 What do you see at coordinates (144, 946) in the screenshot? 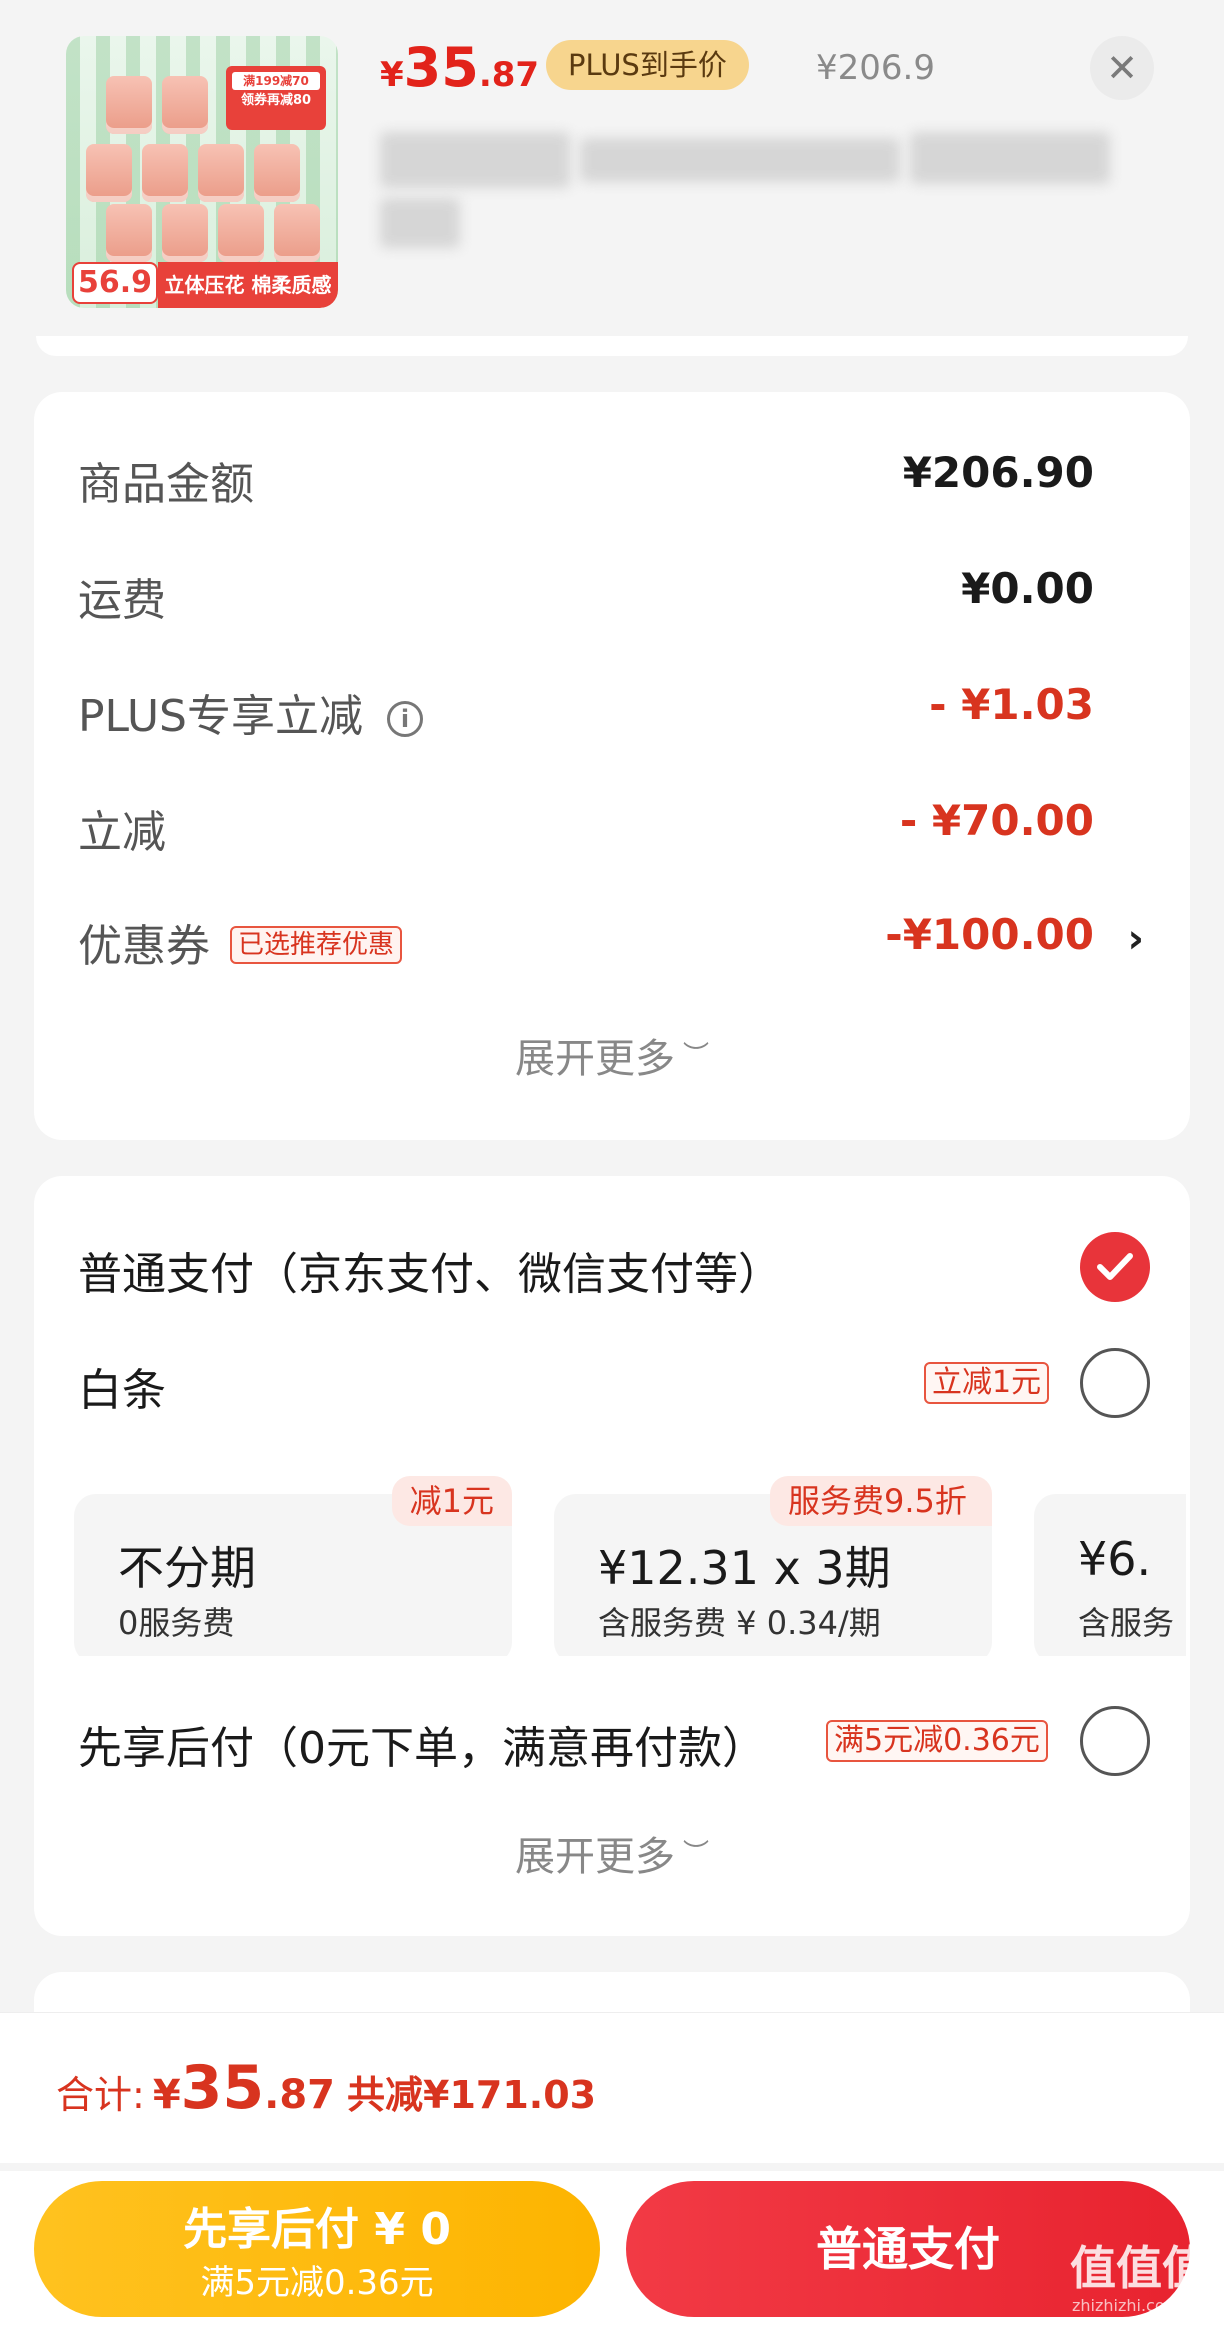
I see `coupon-label: 优惠券` at bounding box center [144, 946].